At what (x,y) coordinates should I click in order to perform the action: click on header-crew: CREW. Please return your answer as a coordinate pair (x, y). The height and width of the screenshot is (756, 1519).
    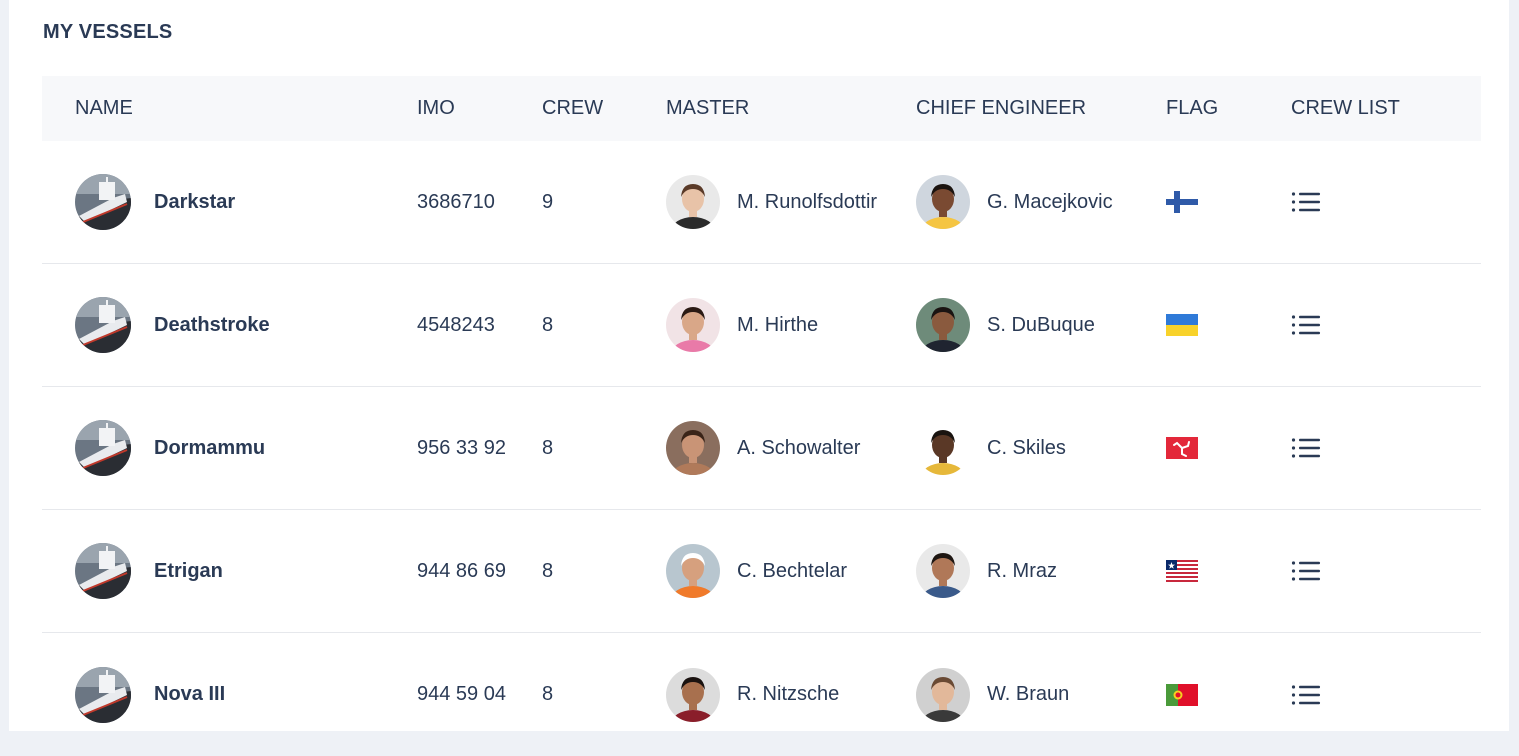
    Looking at the image, I should click on (604, 108).